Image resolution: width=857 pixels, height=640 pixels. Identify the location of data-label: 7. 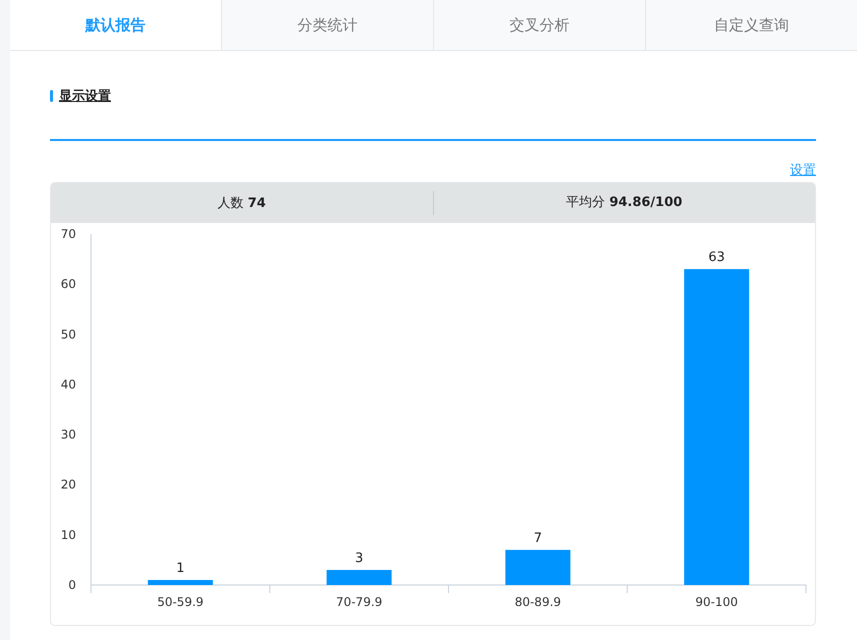
(538, 538).